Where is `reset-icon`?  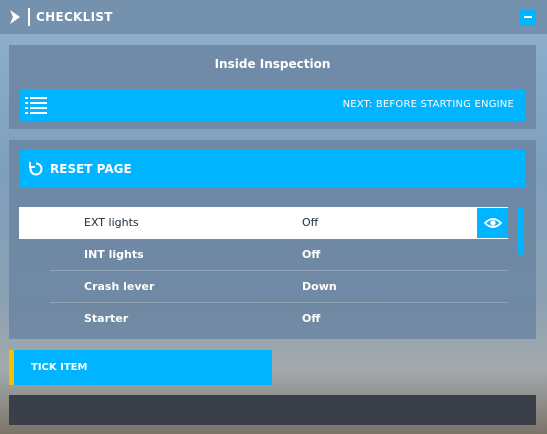 reset-icon is located at coordinates (36, 169).